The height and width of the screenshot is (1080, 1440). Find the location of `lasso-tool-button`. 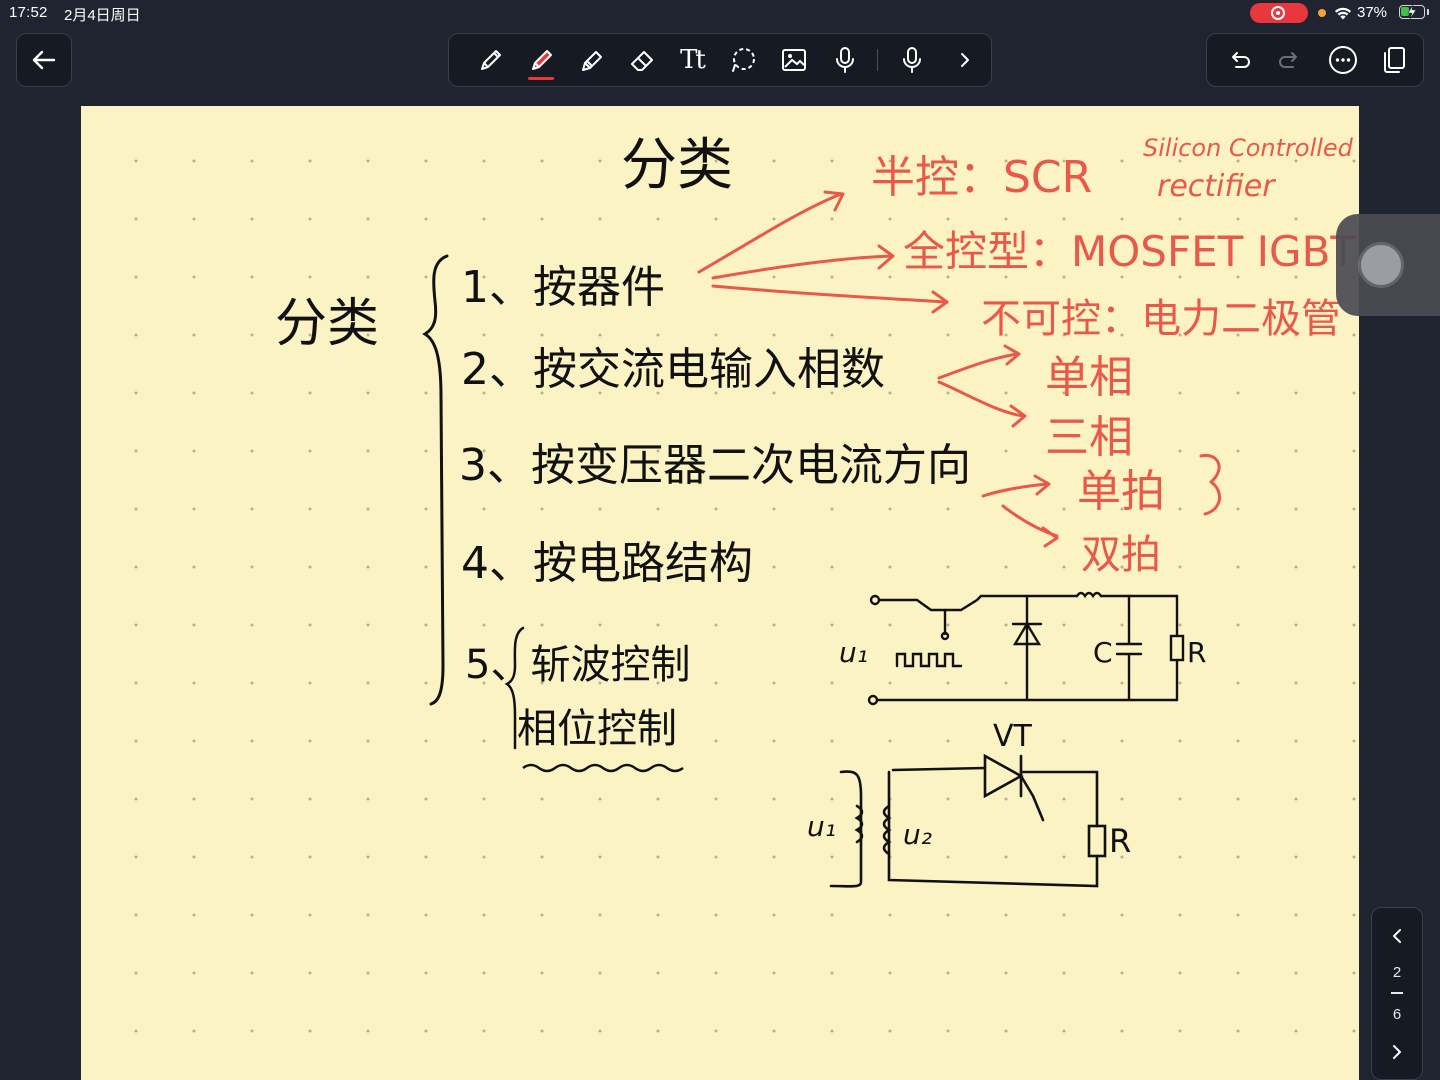

lasso-tool-button is located at coordinates (743, 60).